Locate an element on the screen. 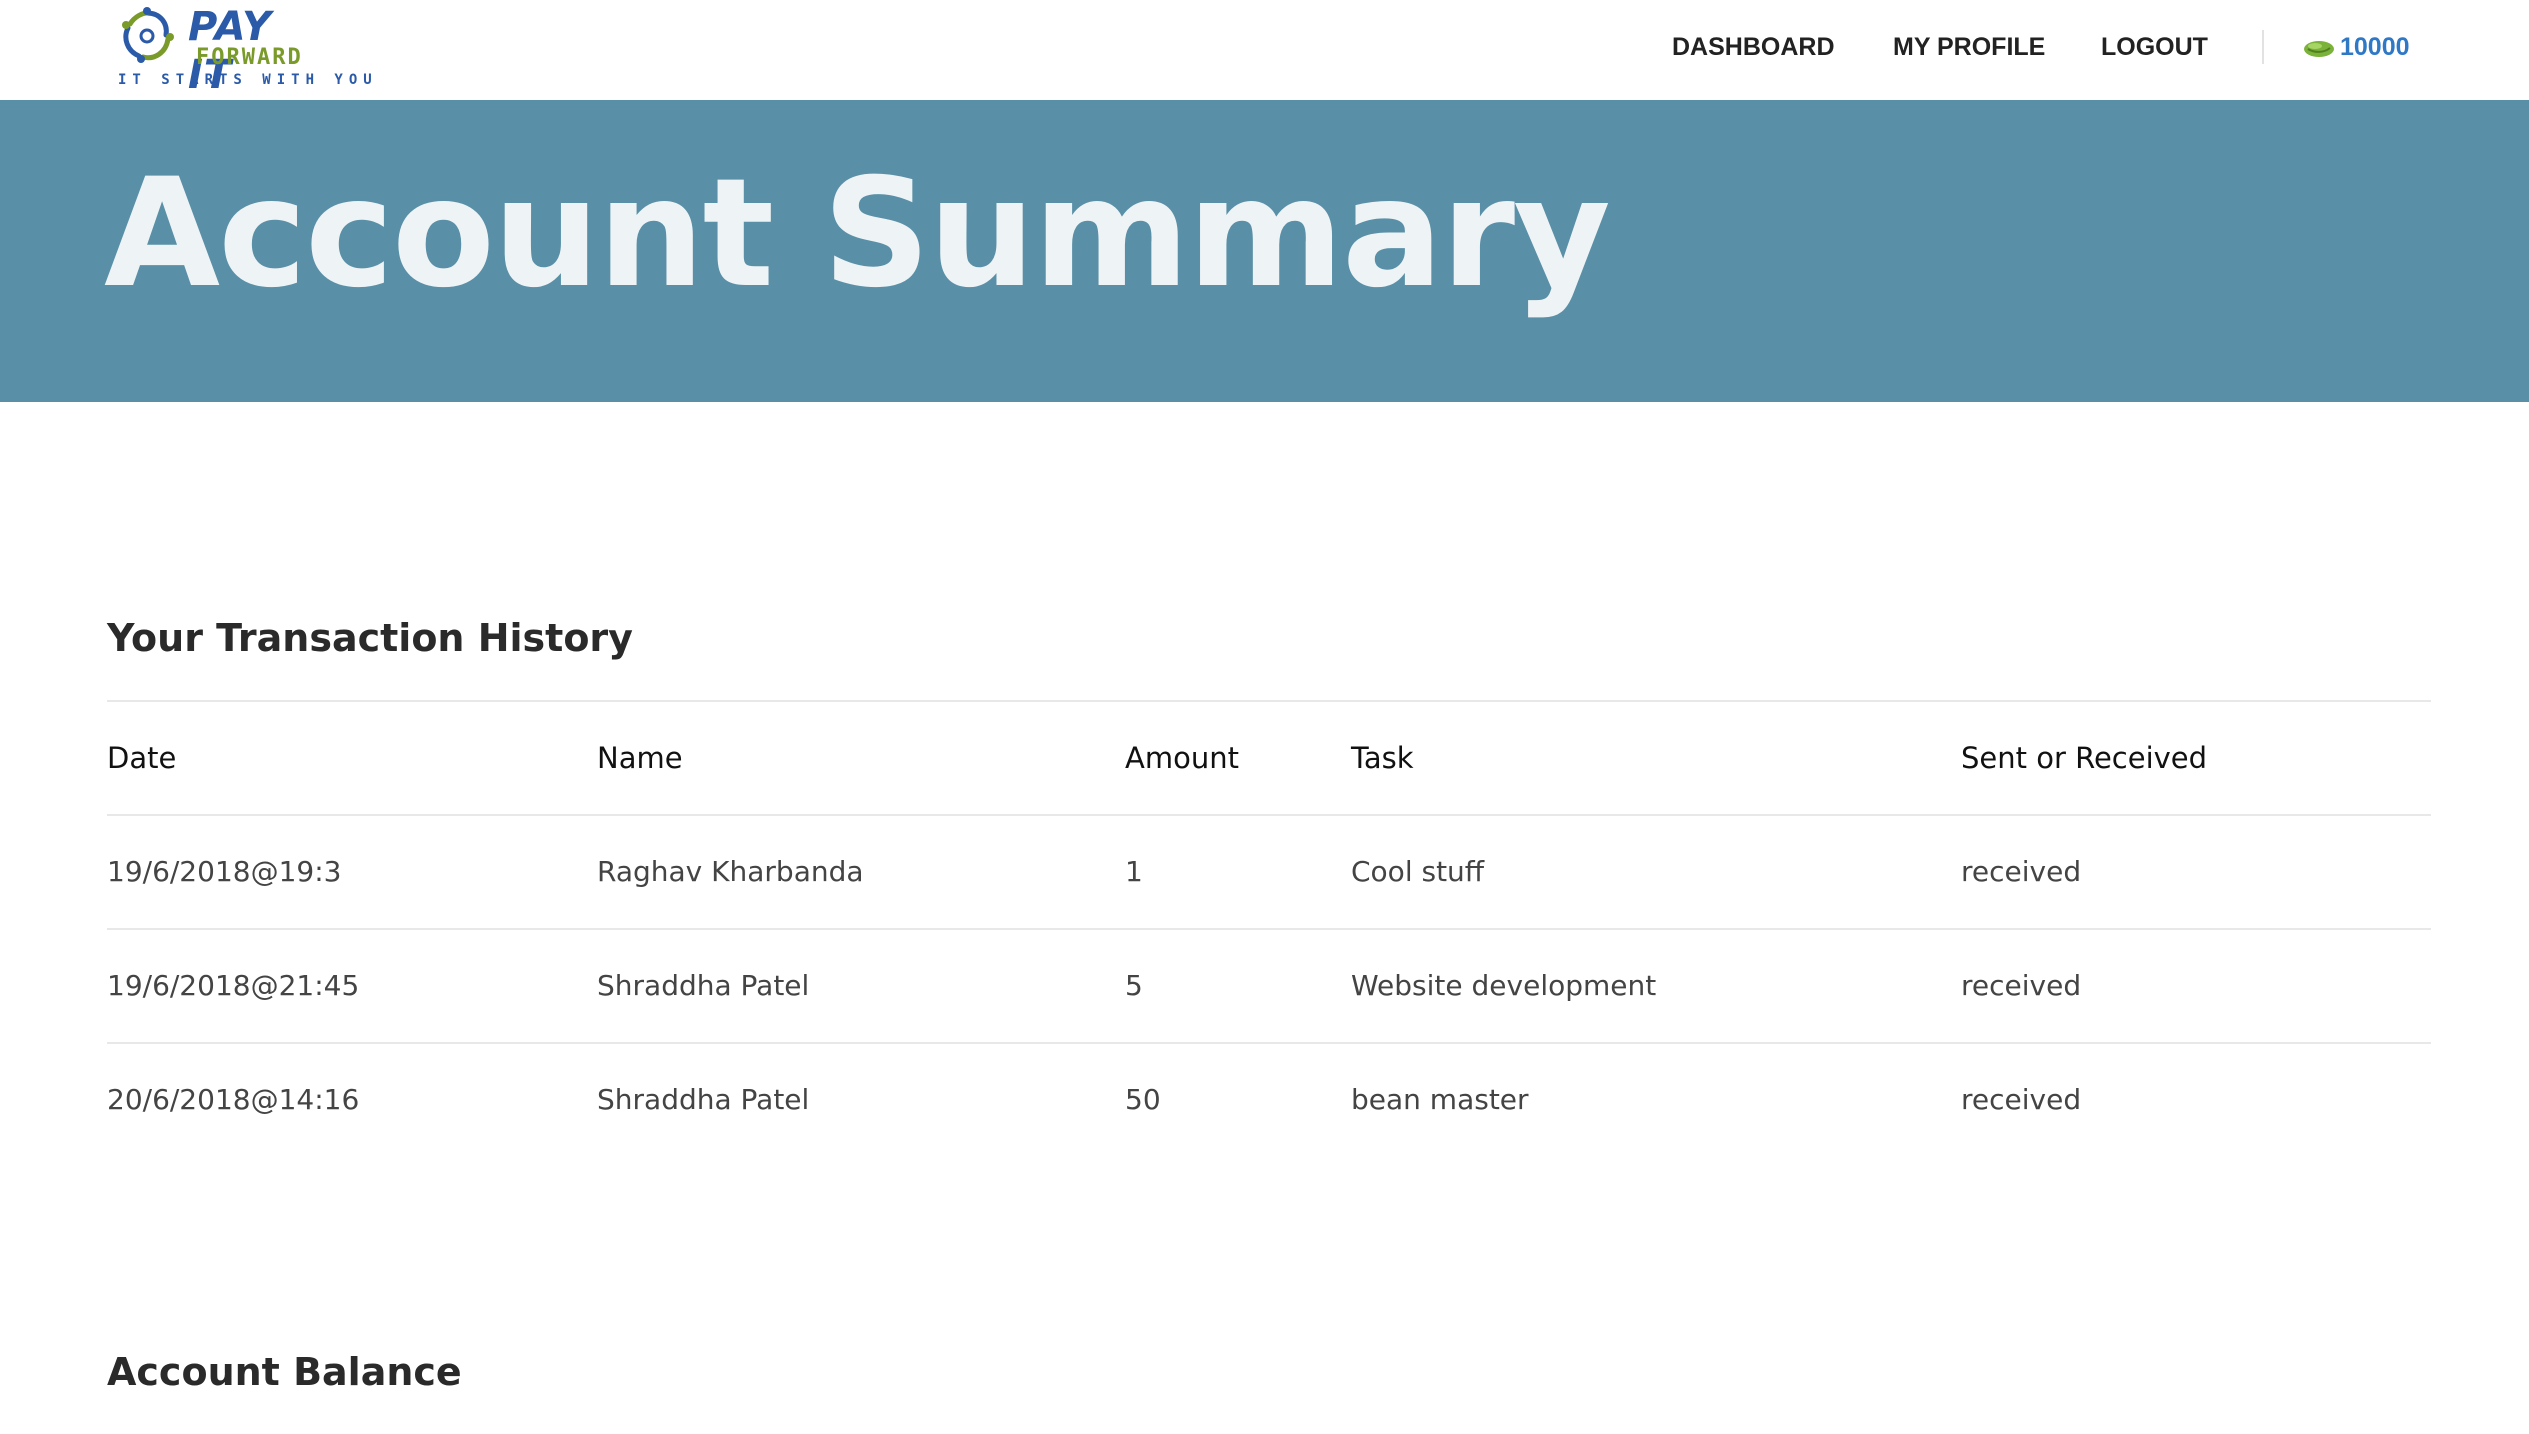 Image resolution: width=2529 pixels, height=1434 pixels. column-header-amount: Amount is located at coordinates (1182, 758).